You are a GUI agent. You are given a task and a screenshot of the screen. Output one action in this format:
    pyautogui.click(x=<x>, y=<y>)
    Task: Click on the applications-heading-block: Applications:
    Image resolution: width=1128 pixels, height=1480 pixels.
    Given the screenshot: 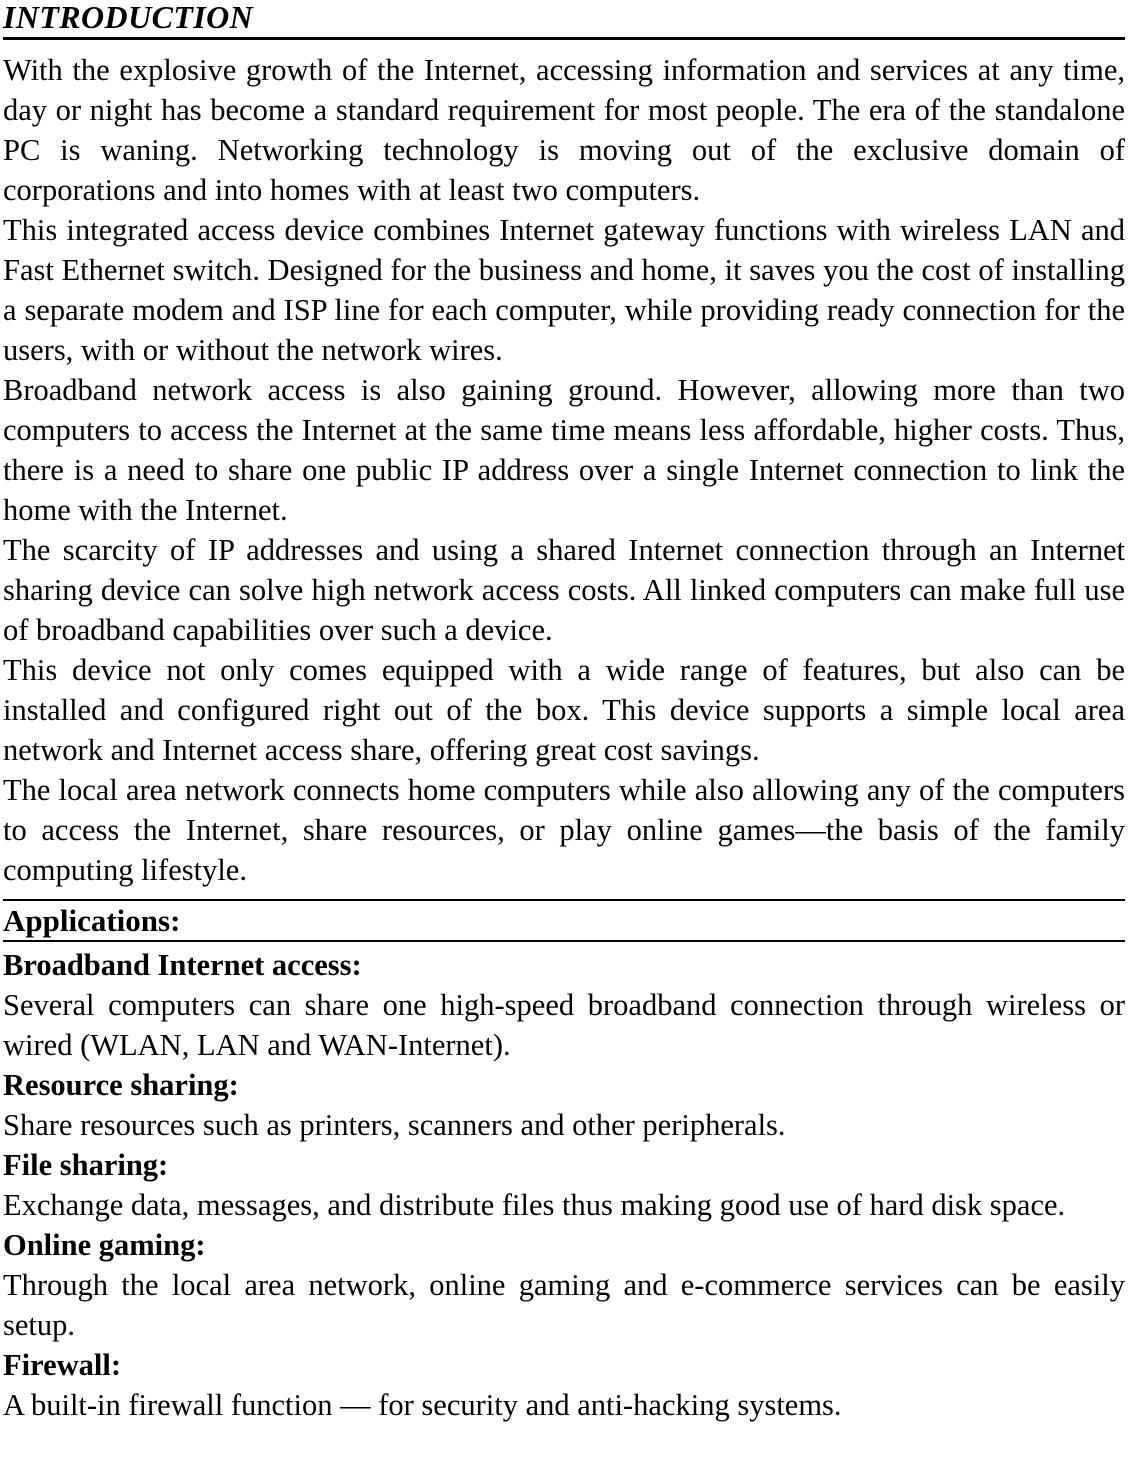 What is the action you would take?
    pyautogui.click(x=564, y=920)
    